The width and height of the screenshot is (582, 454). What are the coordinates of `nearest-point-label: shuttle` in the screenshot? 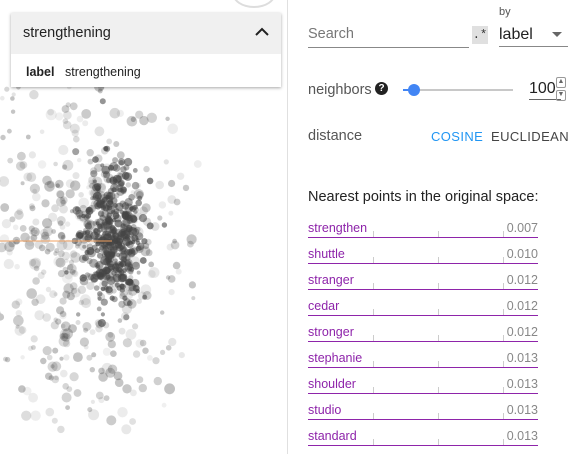 It's located at (326, 254).